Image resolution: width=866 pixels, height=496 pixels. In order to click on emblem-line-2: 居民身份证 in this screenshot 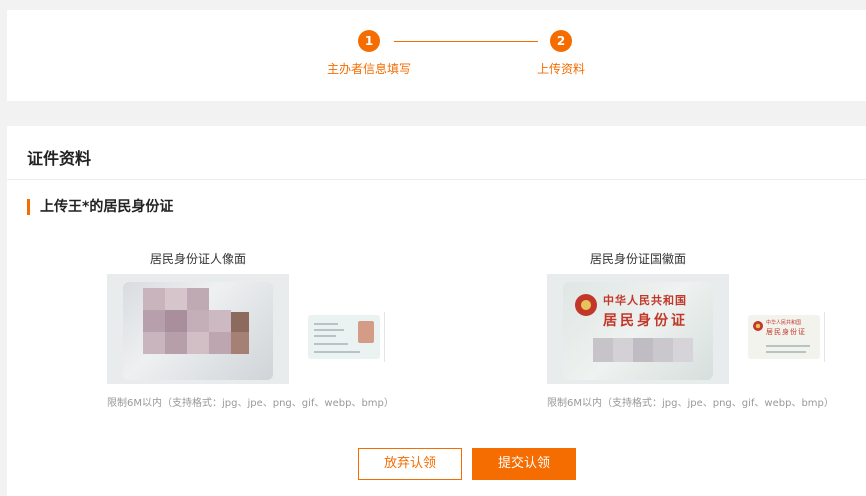, I will do `click(645, 321)`.